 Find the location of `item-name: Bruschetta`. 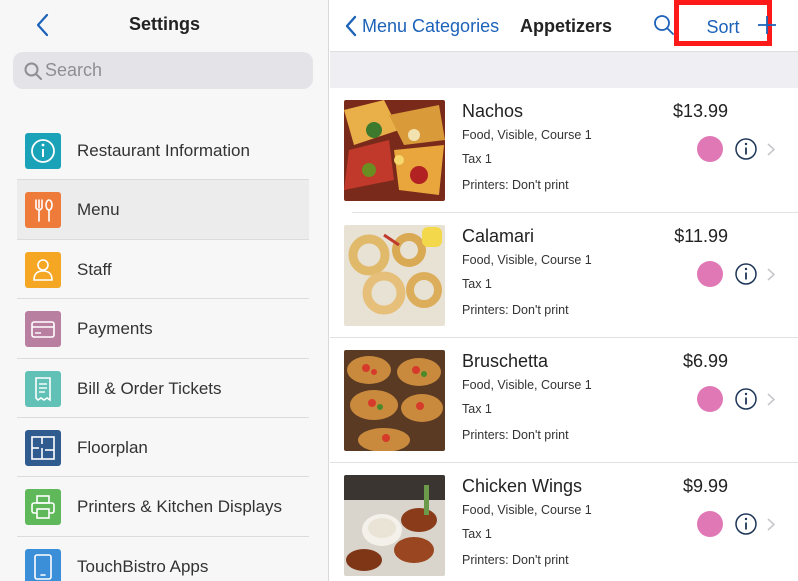

item-name: Bruschetta is located at coordinates (505, 361).